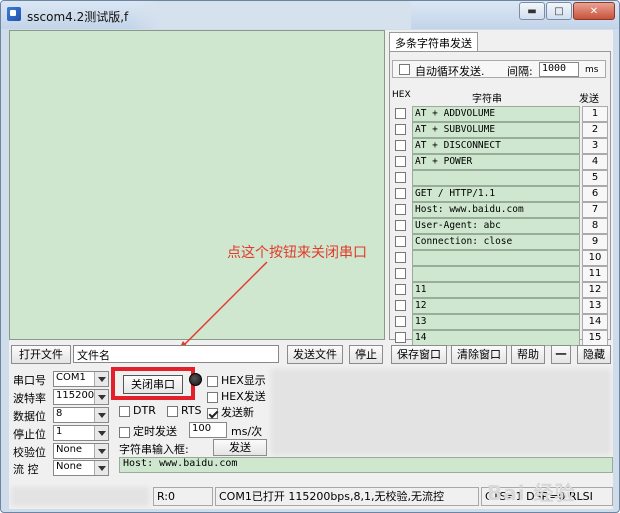 The image size is (620, 513). I want to click on timed-interval-input: 100, so click(208, 430).